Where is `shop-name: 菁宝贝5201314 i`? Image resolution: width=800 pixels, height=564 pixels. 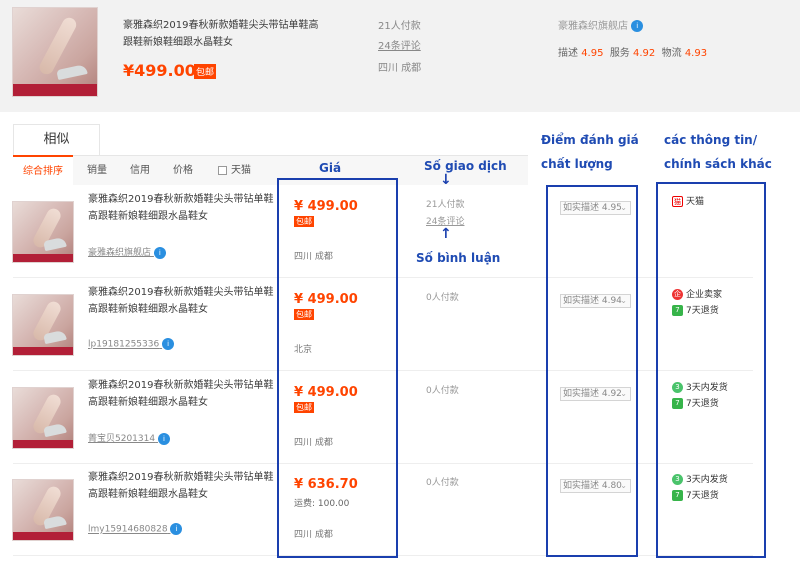 shop-name: 菁宝贝5201314 i is located at coordinates (129, 438).